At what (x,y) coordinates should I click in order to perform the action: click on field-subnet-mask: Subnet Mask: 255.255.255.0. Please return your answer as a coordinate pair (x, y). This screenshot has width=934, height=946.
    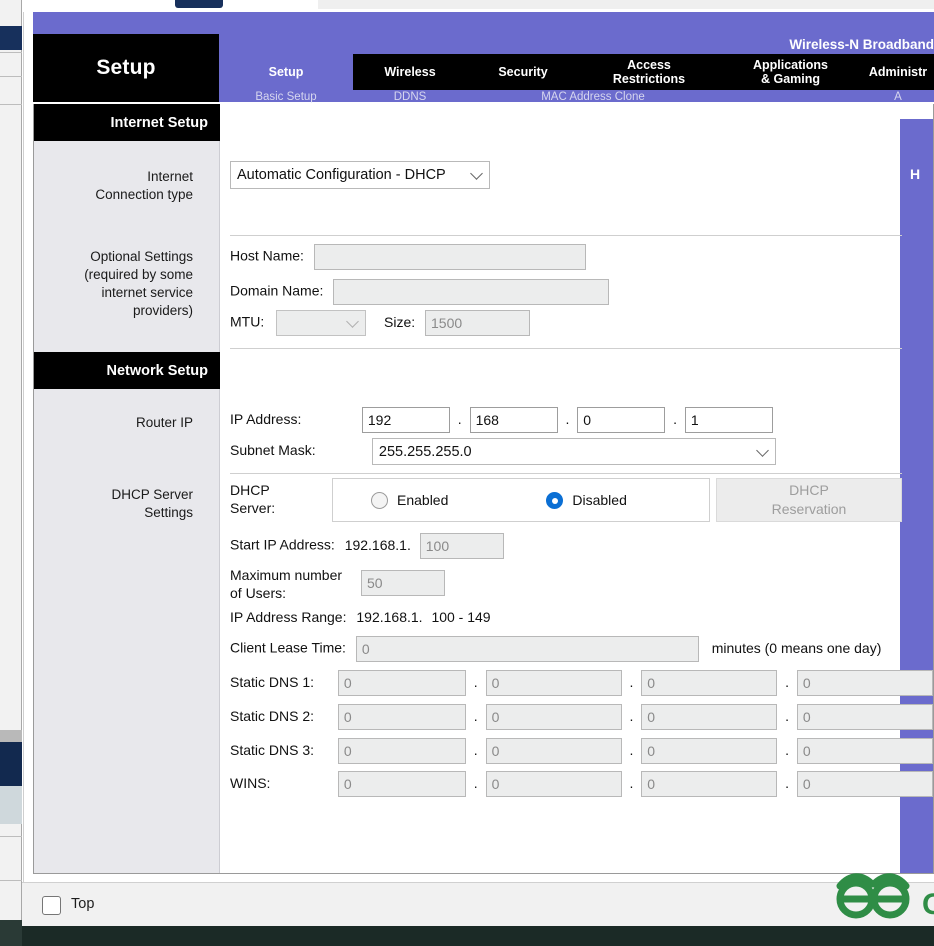
    Looking at the image, I should click on (503, 451).